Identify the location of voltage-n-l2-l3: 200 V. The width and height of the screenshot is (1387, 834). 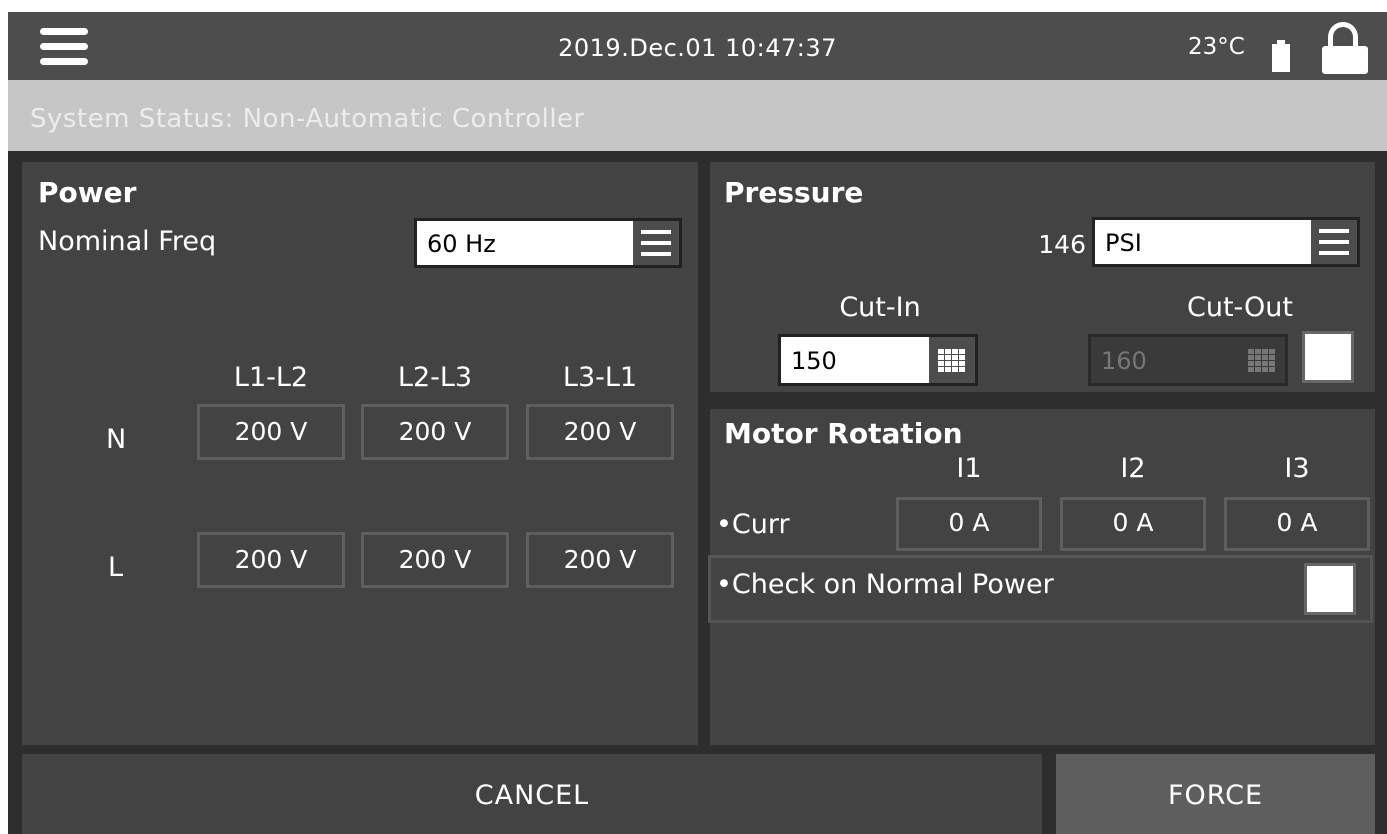
(435, 432).